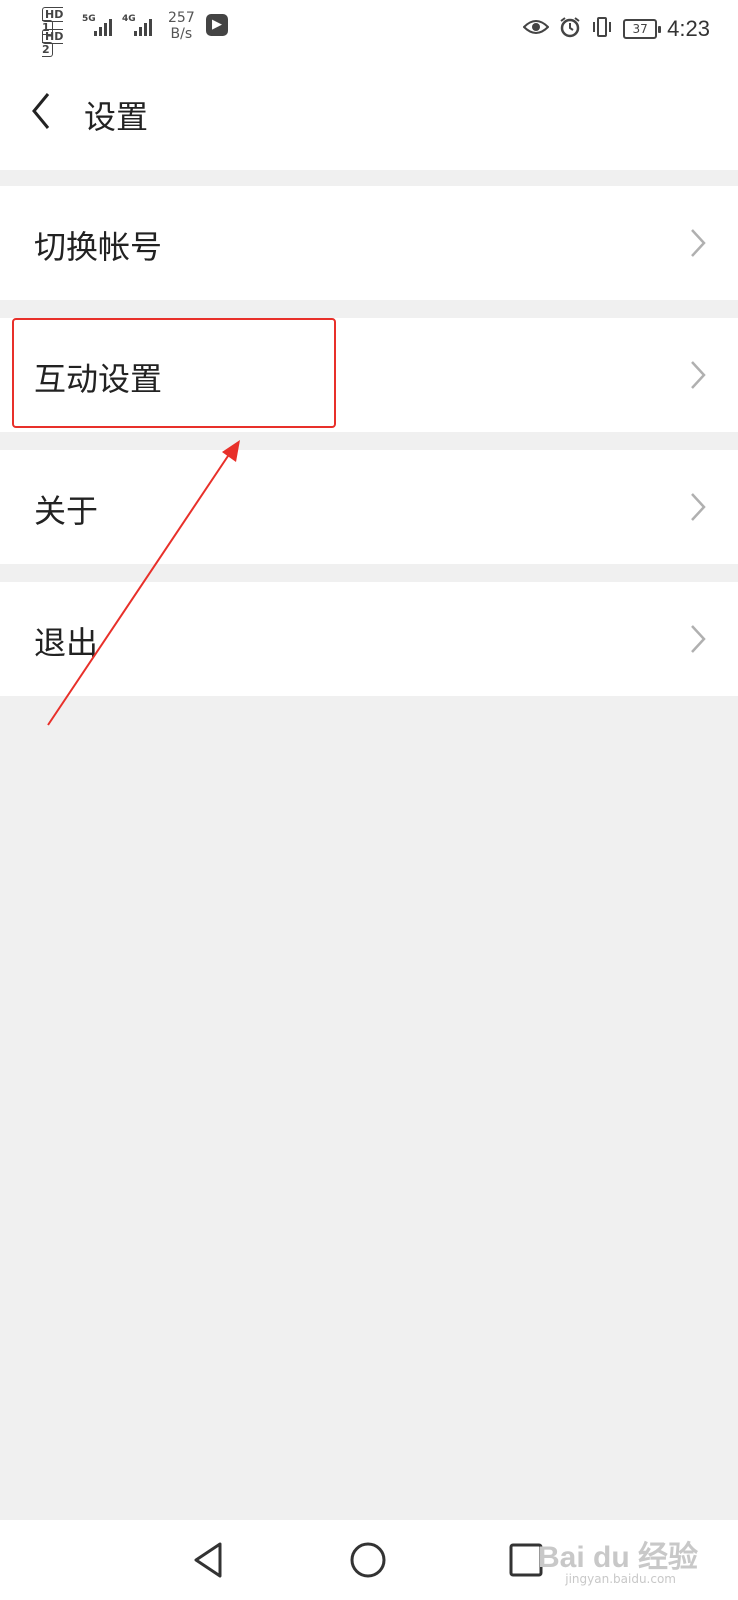 The image size is (738, 1600). I want to click on system-nav-bar: Bai du 经验 jingyan.baidu.com, so click(369, 1560).